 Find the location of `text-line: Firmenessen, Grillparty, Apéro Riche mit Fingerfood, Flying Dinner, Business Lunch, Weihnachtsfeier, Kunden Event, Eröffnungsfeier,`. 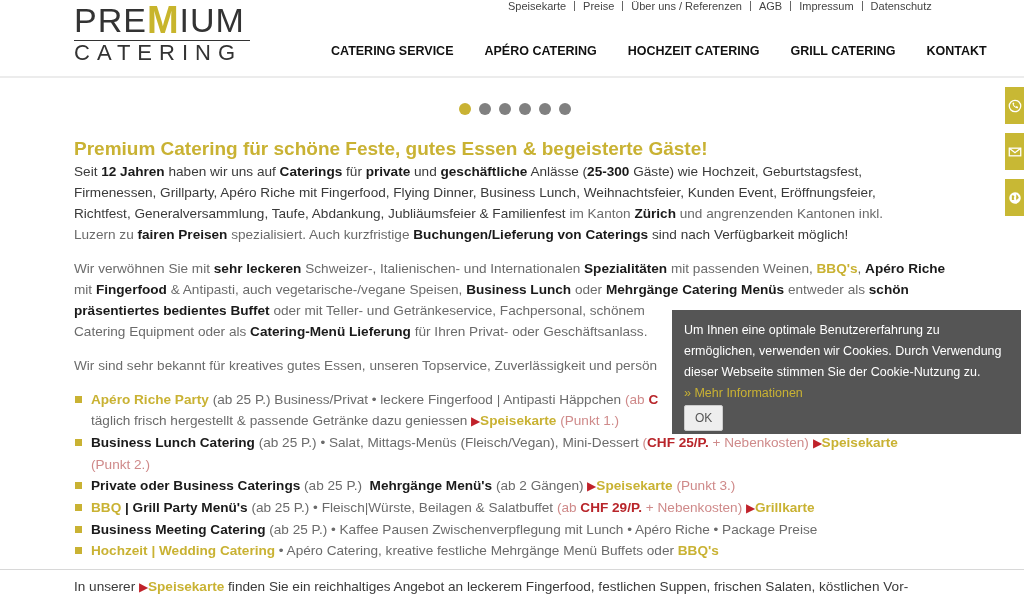

text-line: Firmenessen, Grillparty, Apéro Riche mit Fingerfood, Flying Dinner, Business Lunch, Weihnachtsfeier, Kunden Event, Eröffnungsfeier, is located at coordinates (475, 193).